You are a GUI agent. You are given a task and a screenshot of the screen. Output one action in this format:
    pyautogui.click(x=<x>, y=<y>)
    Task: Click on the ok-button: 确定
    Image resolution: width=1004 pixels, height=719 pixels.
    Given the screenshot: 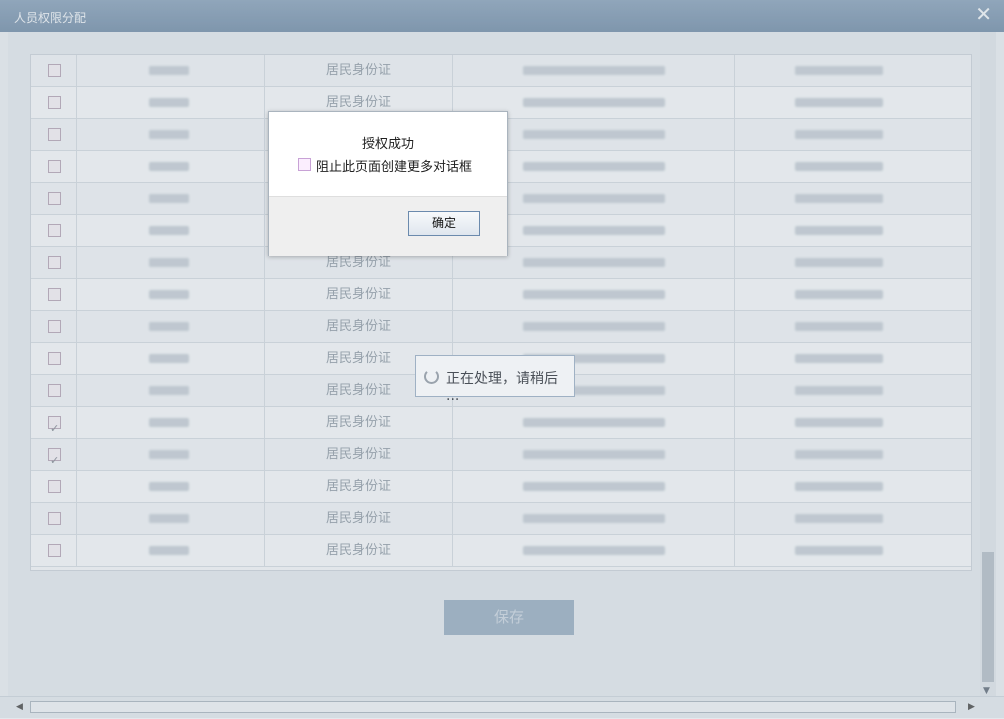 What is the action you would take?
    pyautogui.click(x=444, y=223)
    